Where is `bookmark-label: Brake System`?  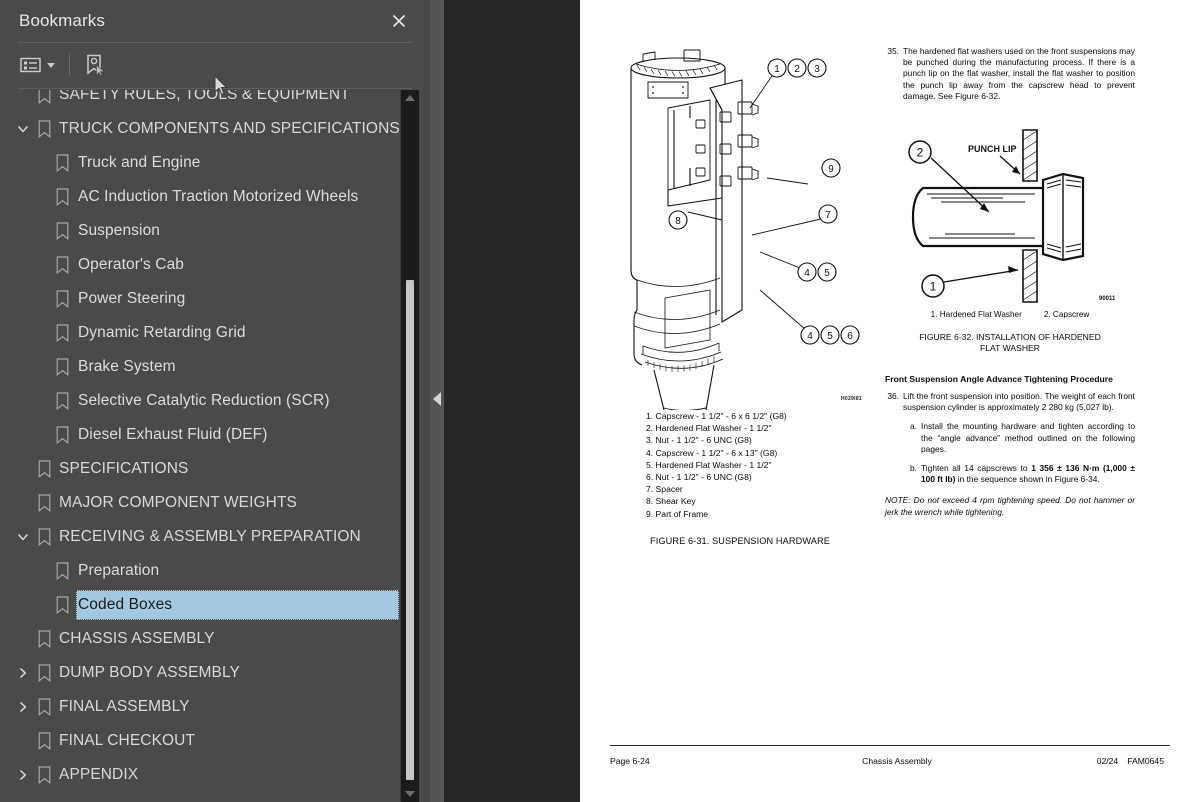
bookmark-label: Brake System is located at coordinates (127, 366).